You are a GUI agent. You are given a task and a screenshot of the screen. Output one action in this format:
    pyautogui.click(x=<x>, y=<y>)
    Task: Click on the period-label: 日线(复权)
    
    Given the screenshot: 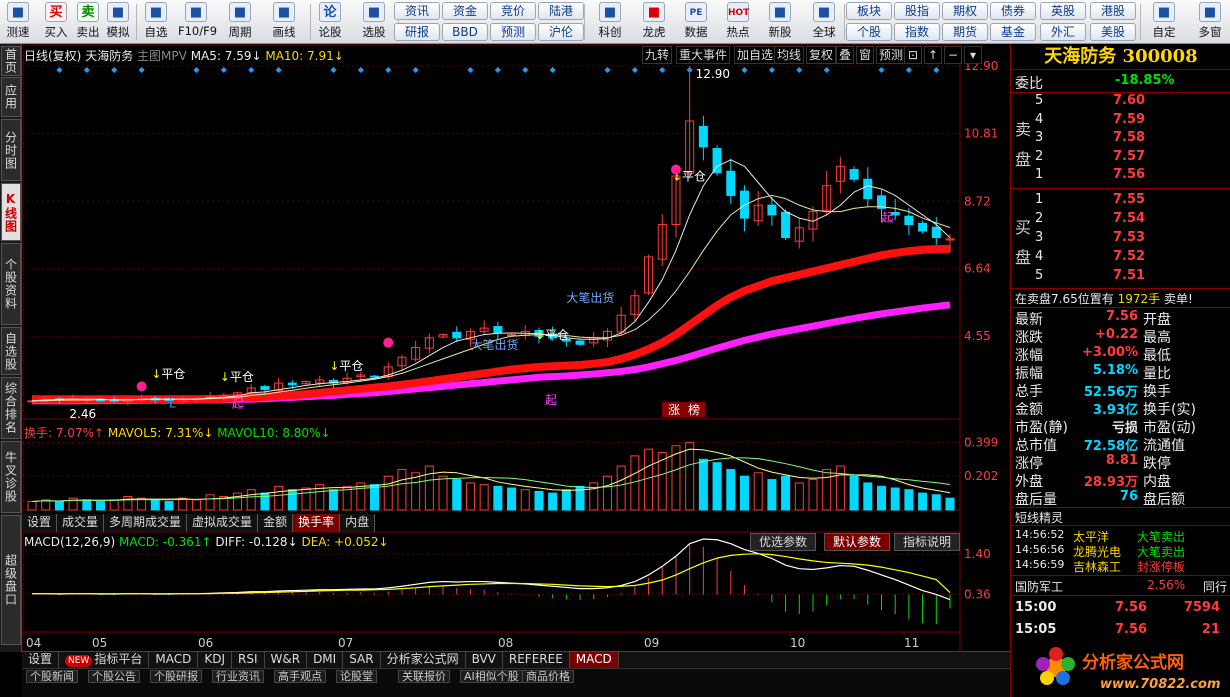 What is the action you would take?
    pyautogui.click(x=52, y=56)
    